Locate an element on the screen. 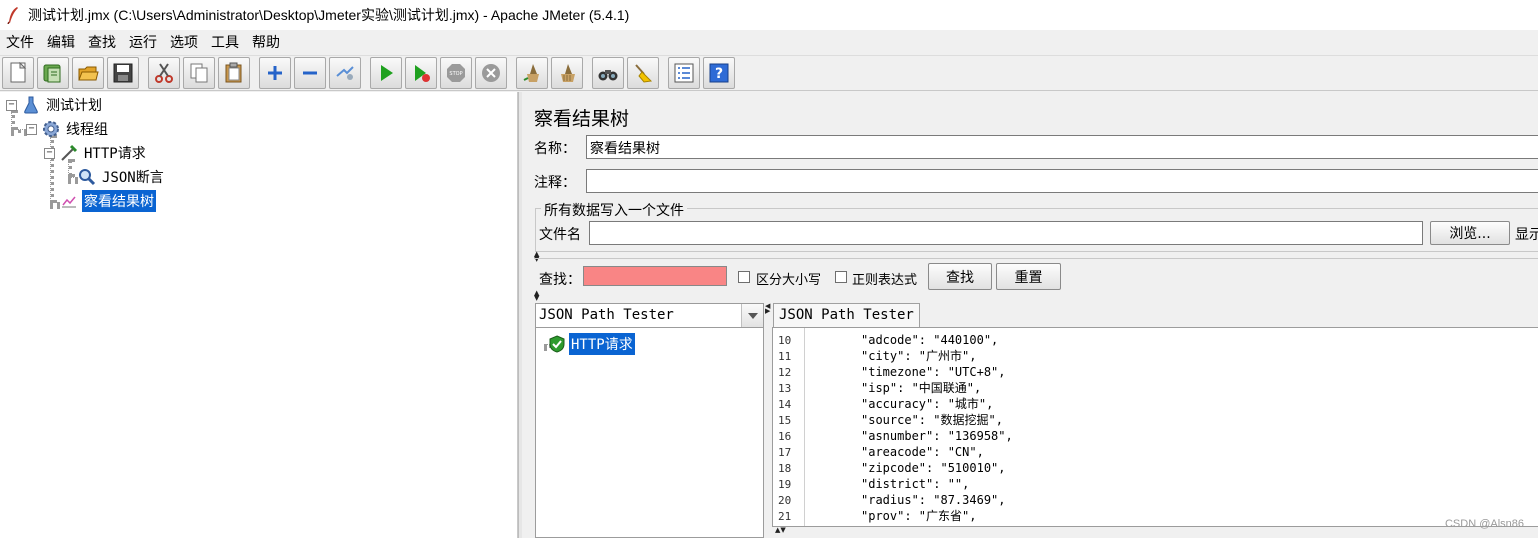 The width and height of the screenshot is (1538, 538). menu-help: 帮助 is located at coordinates (269, 42).